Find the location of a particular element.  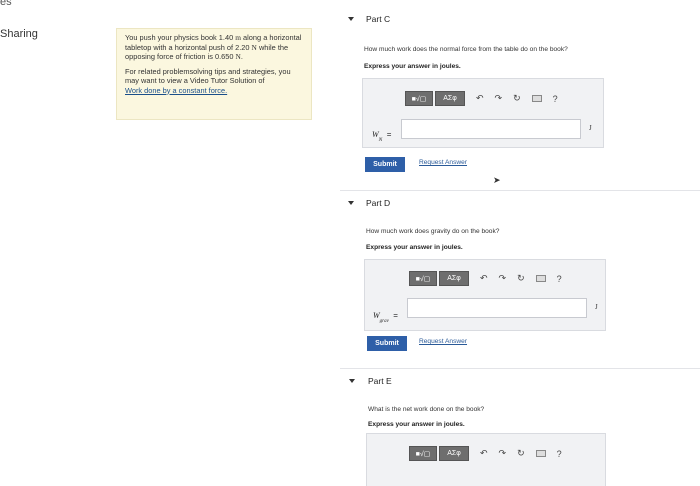

part-e-question: What is the net work done on the book? is located at coordinates (426, 409).